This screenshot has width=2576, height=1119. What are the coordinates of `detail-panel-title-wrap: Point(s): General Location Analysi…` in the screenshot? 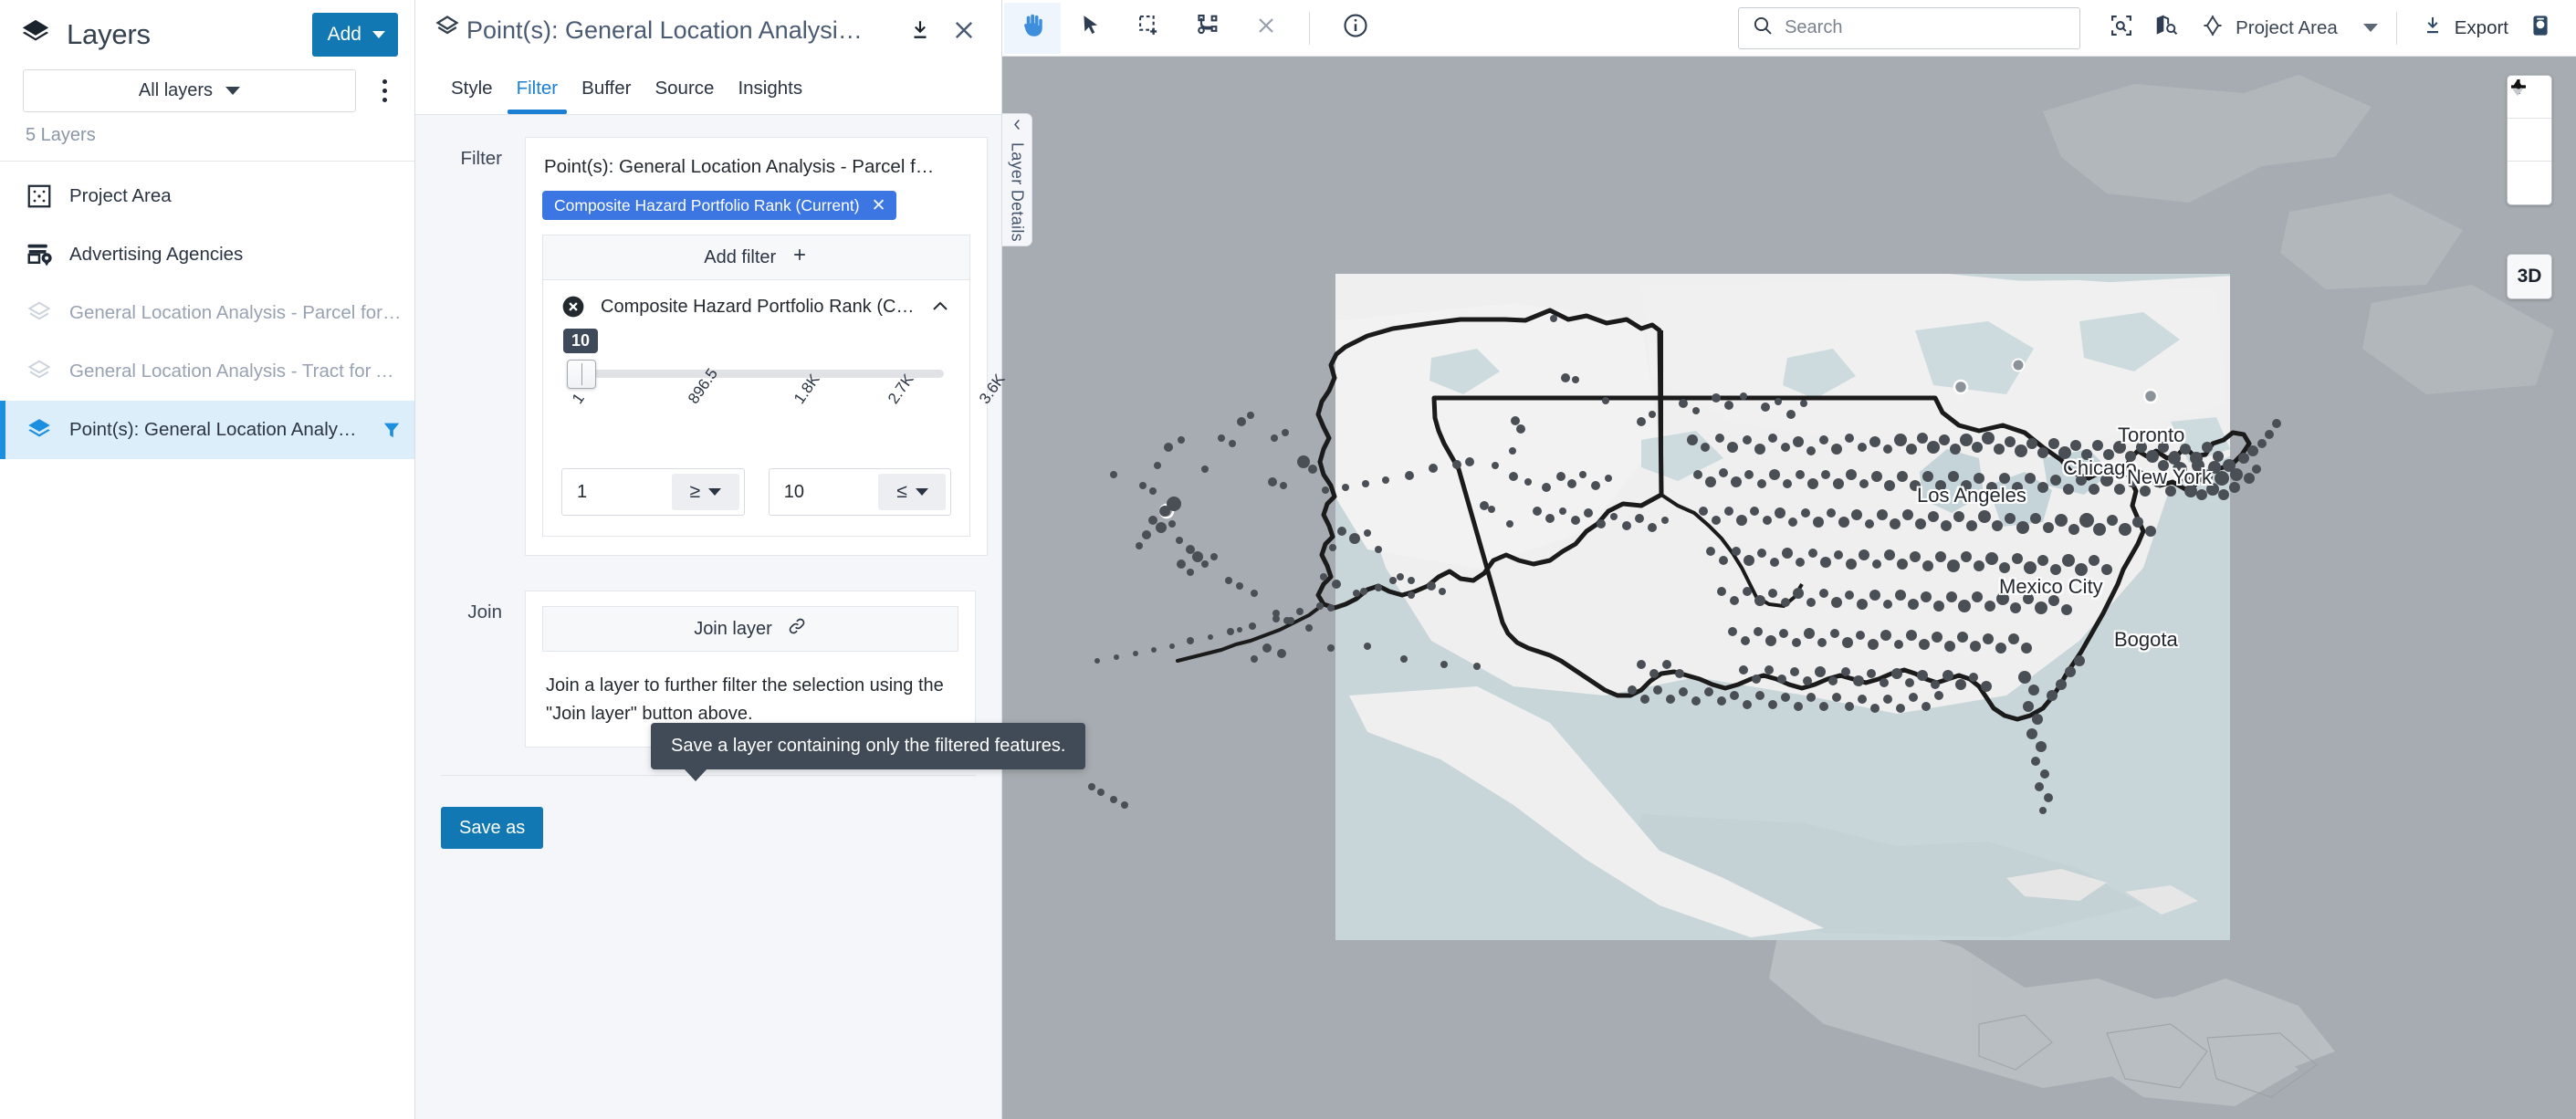 It's located at (664, 30).